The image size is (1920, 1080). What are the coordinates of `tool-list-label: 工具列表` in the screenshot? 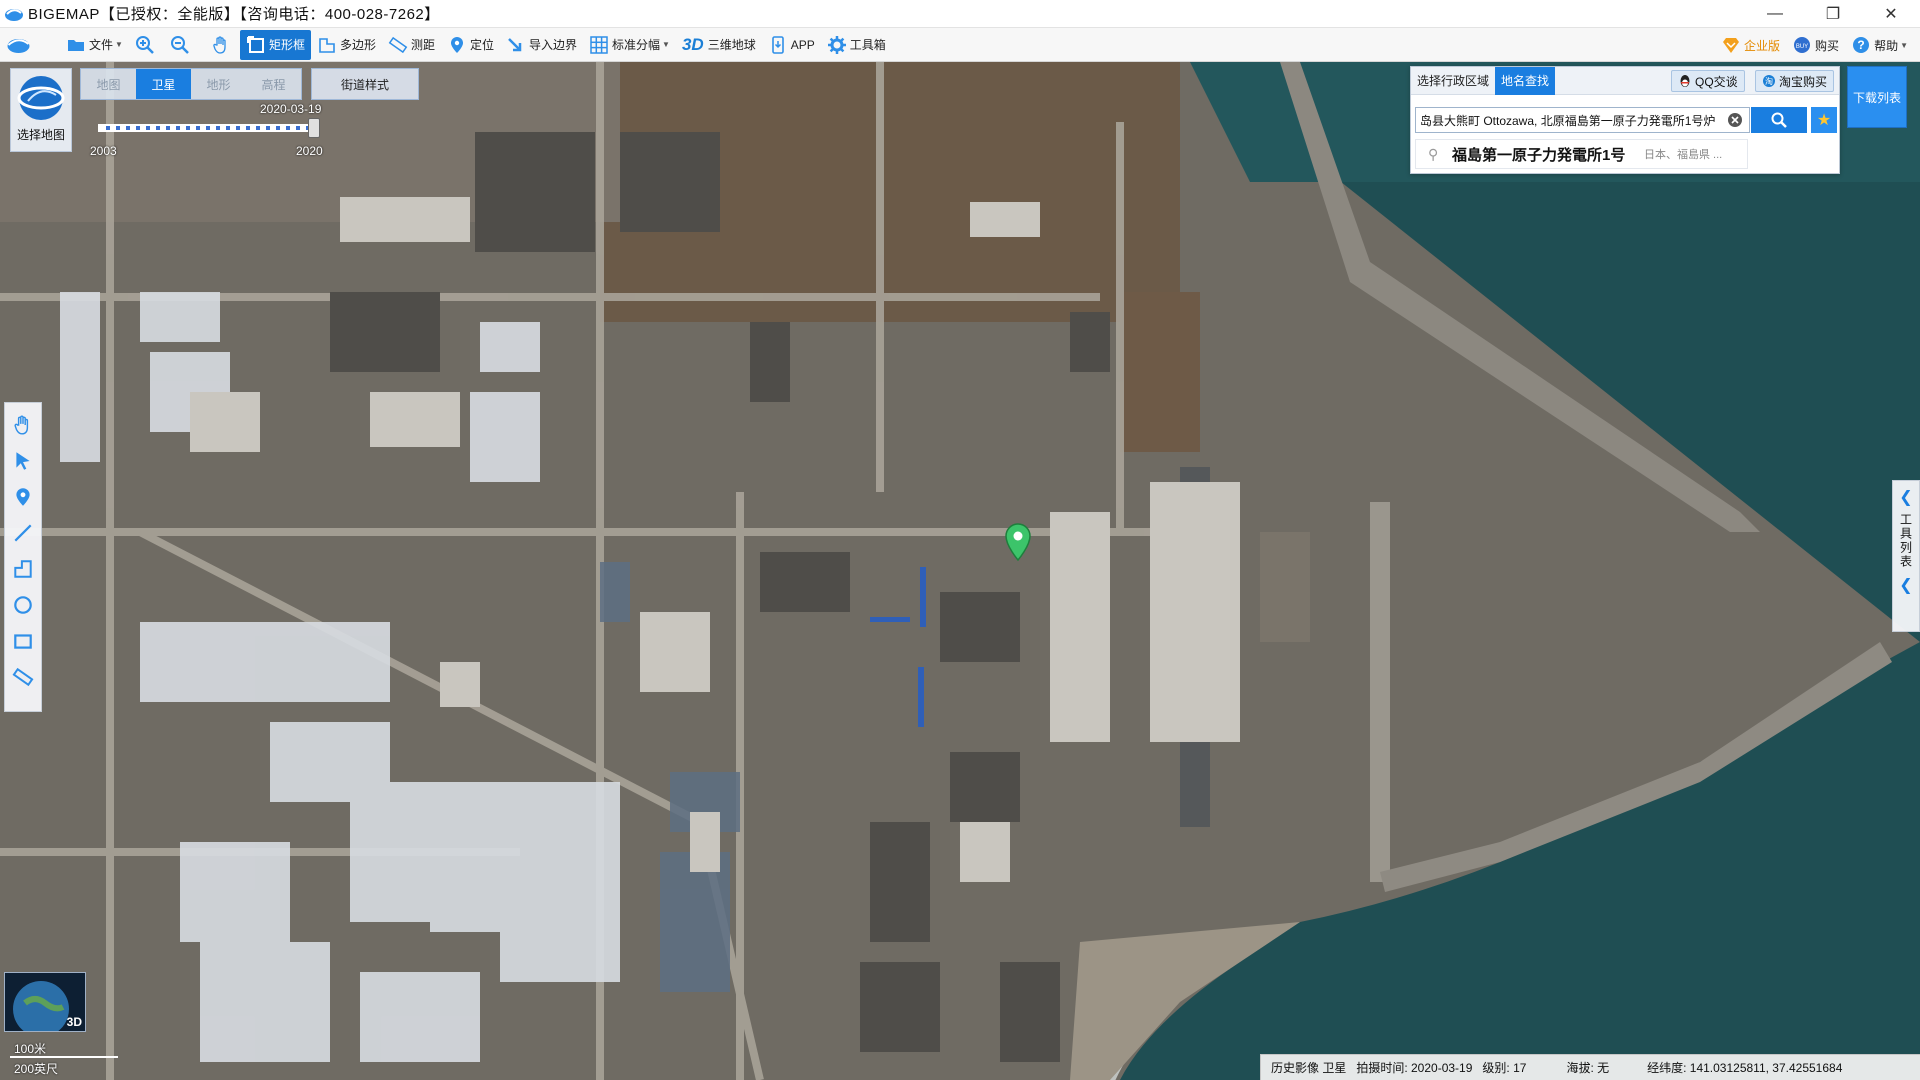 It's located at (1905, 541).